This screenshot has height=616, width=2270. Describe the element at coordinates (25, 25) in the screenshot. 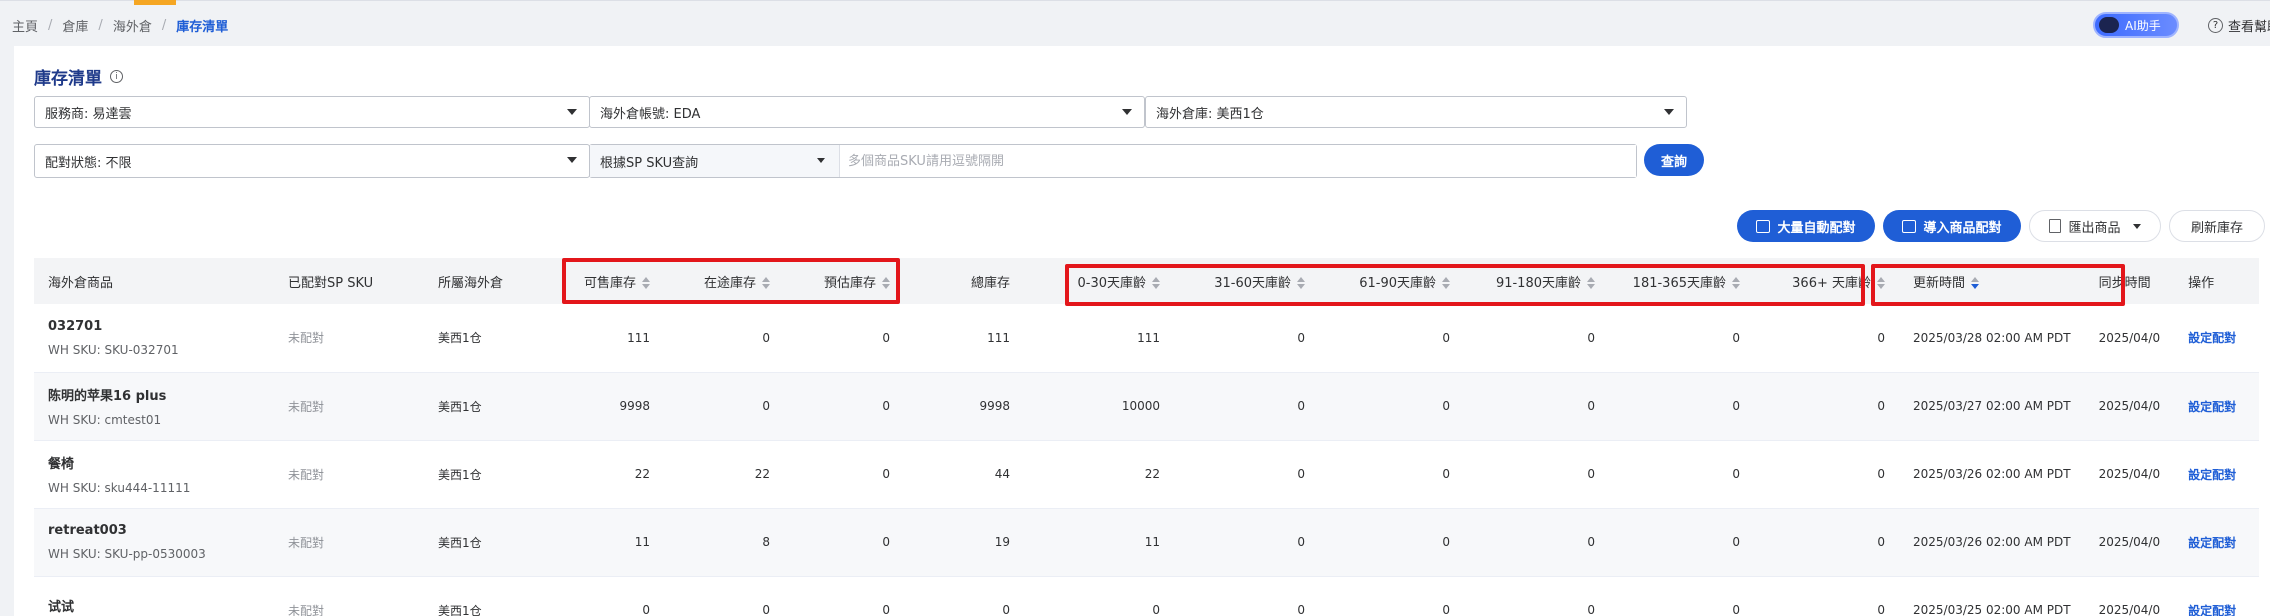

I see `breadcrumb-home: 主頁` at that location.